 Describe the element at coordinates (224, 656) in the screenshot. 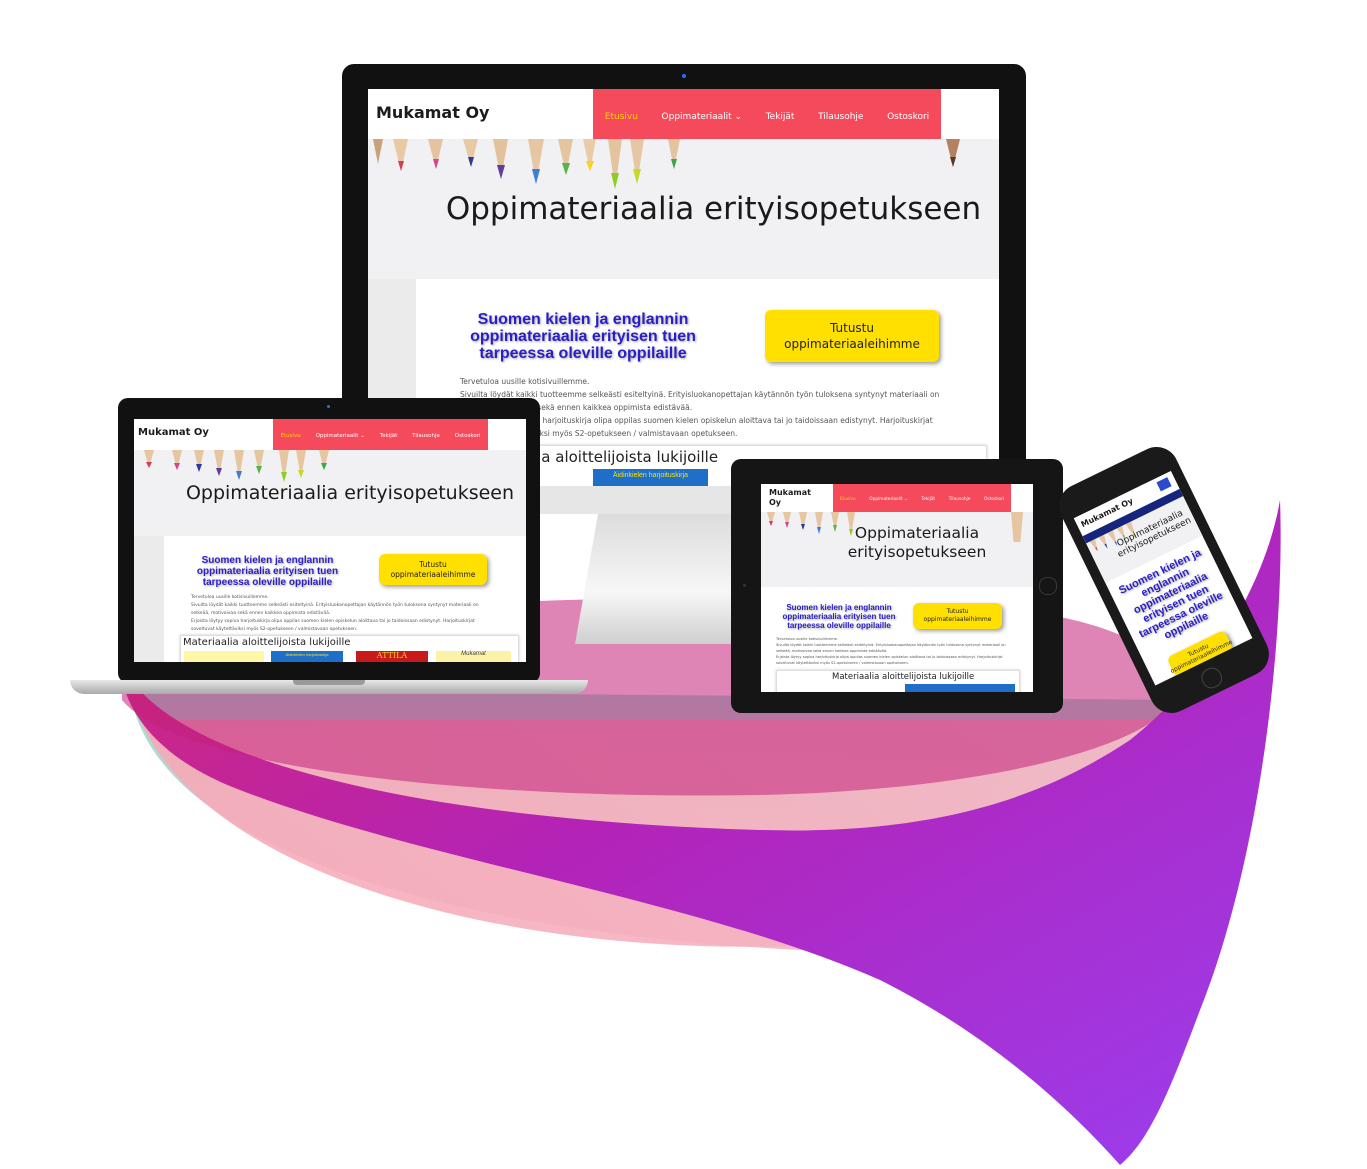

I see `book-yellow` at that location.